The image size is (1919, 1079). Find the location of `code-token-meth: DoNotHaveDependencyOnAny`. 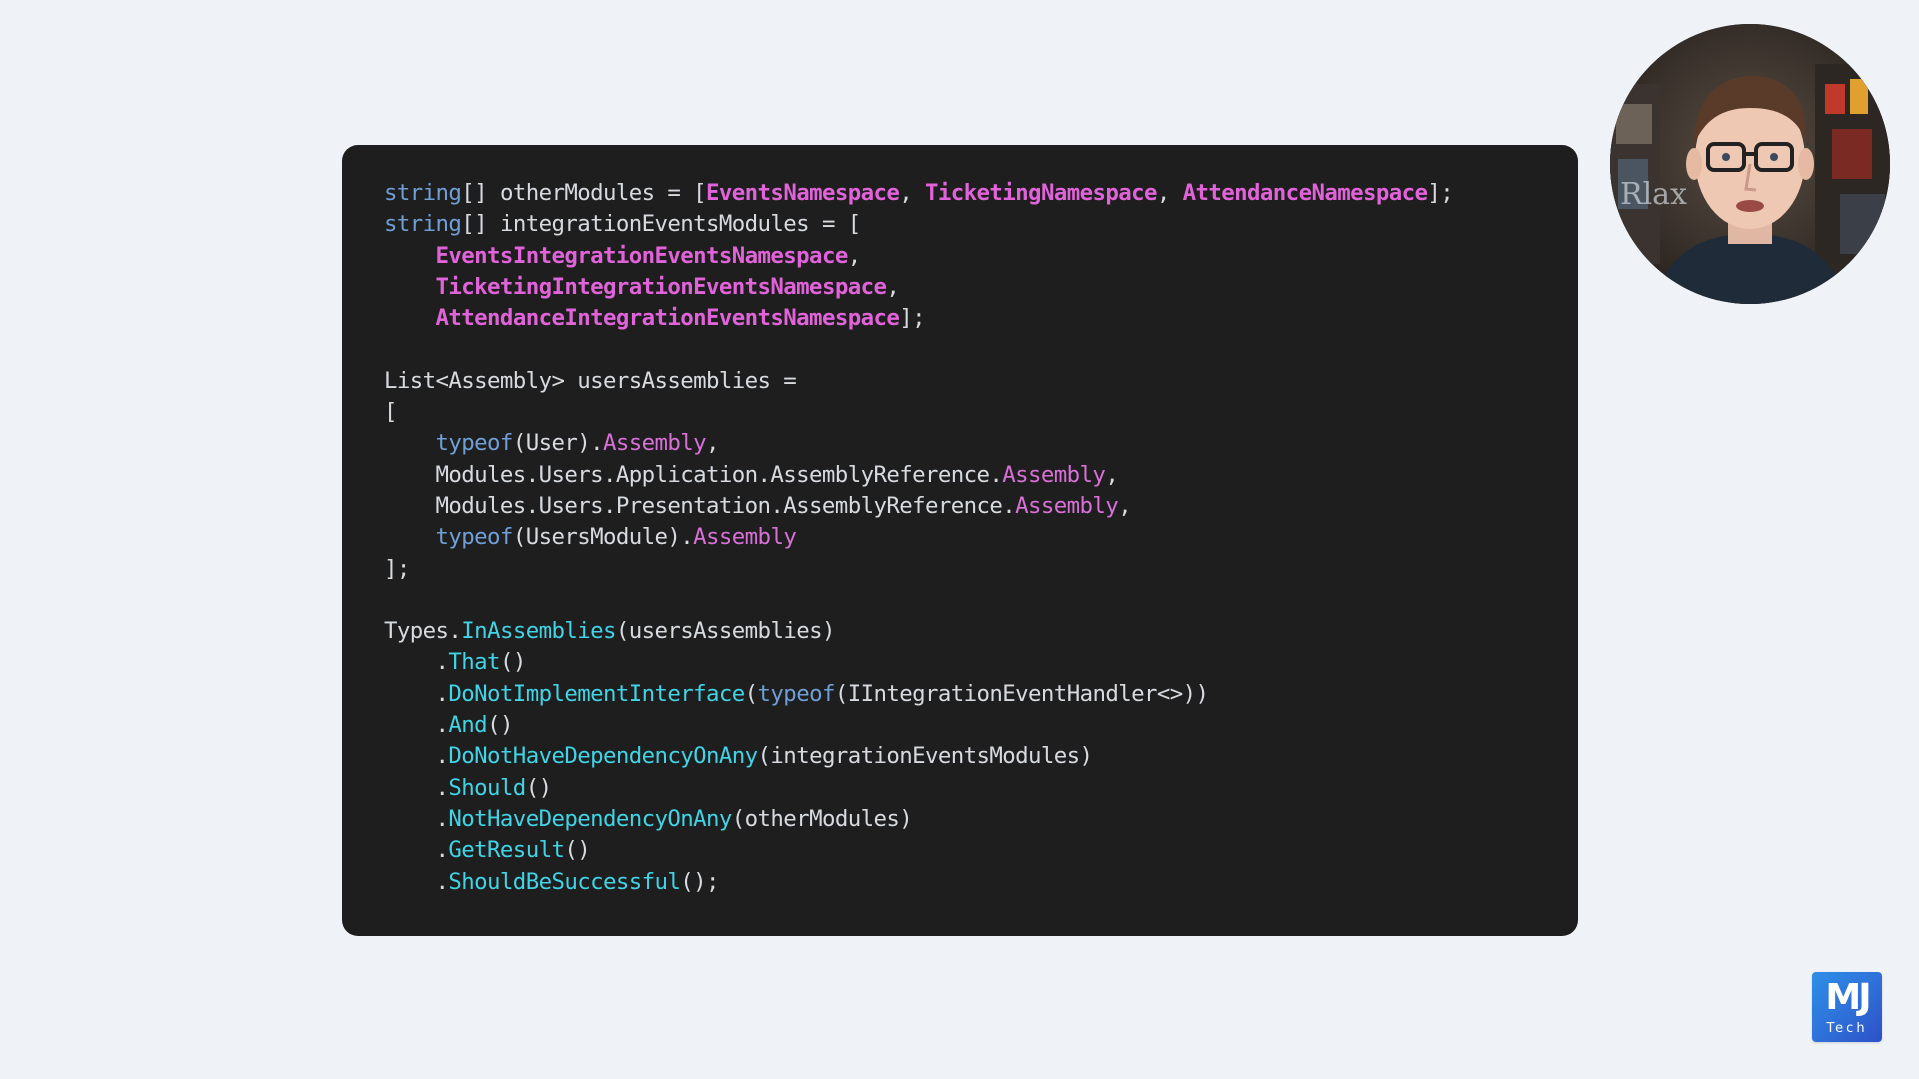

code-token-meth: DoNotHaveDependencyOnAny is located at coordinates (603, 756).